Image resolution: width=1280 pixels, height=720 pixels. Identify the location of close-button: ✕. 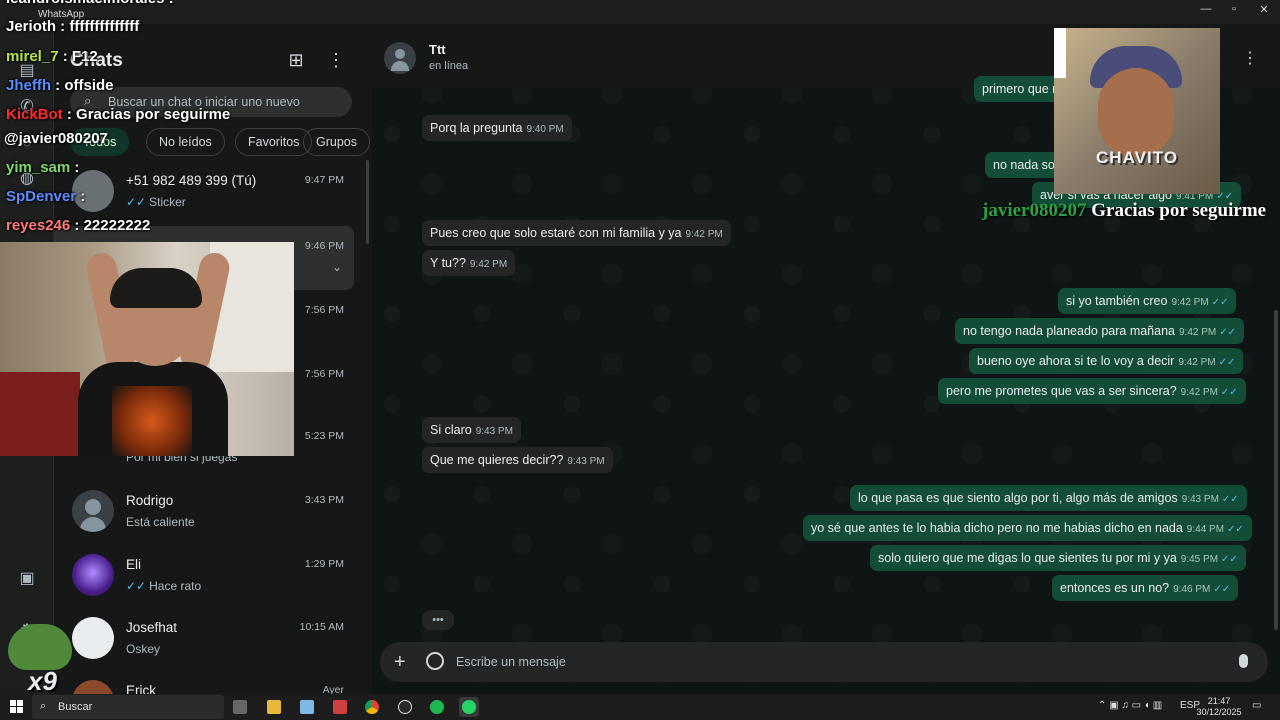
(1264, 11).